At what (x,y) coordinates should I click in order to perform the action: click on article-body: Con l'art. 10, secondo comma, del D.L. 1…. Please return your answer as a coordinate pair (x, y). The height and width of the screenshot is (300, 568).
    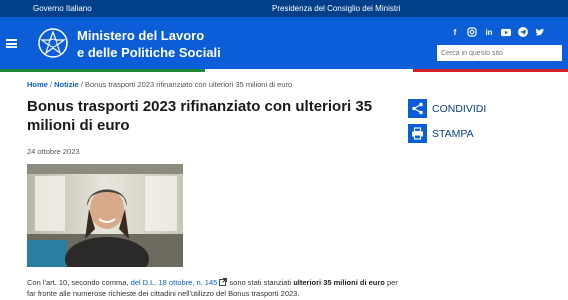
    Looking at the image, I should click on (217, 288).